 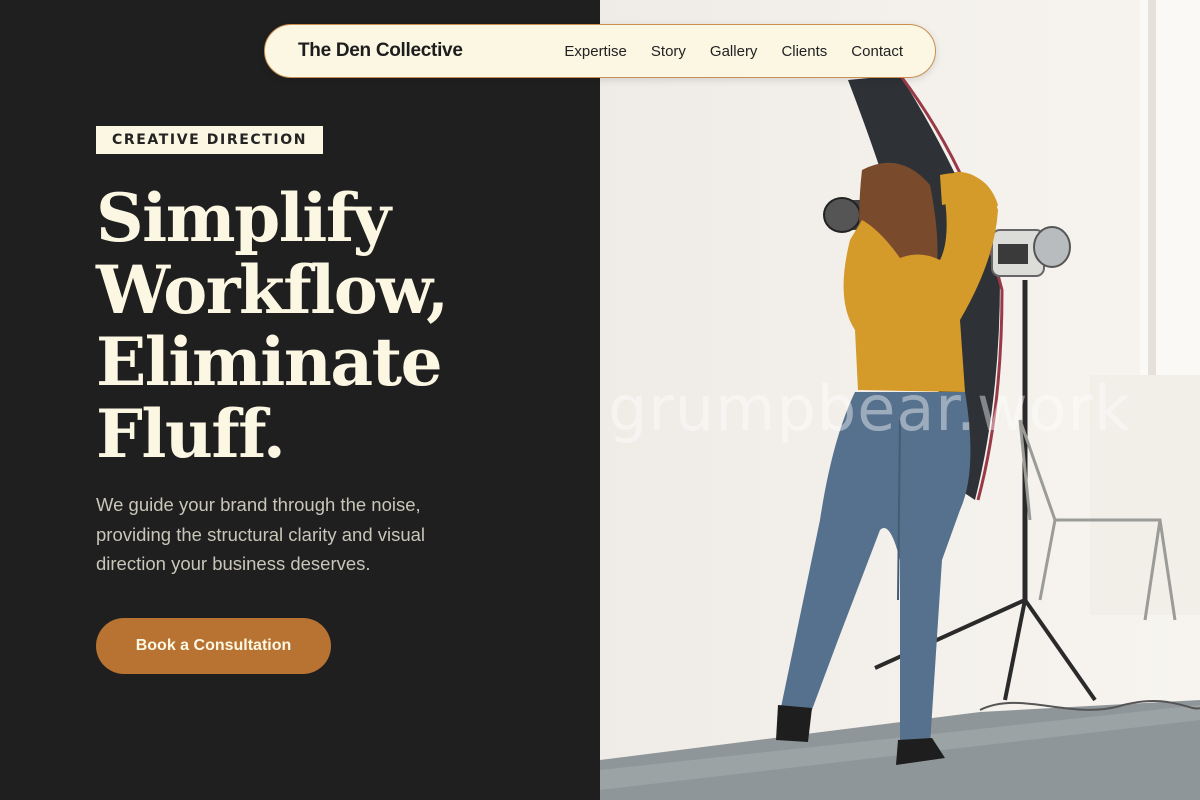 I want to click on eyebrow-tag: CREATIVE DIRECTION, so click(x=210, y=140).